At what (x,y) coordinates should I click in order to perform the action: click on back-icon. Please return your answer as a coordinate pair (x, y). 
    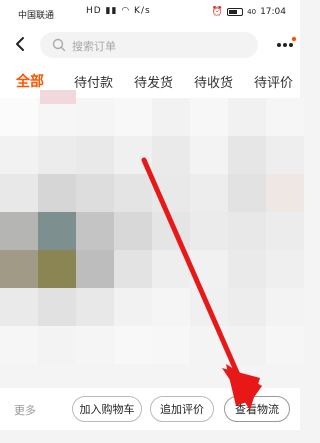
    Looking at the image, I should click on (21, 44).